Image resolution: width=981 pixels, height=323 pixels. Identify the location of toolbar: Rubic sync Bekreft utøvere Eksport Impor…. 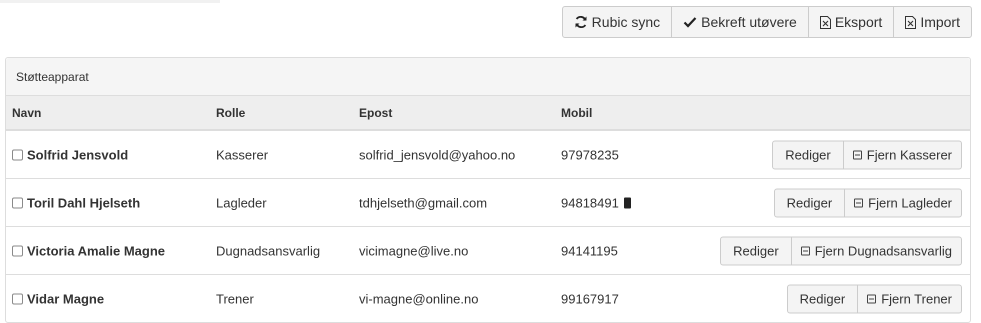
(766, 22).